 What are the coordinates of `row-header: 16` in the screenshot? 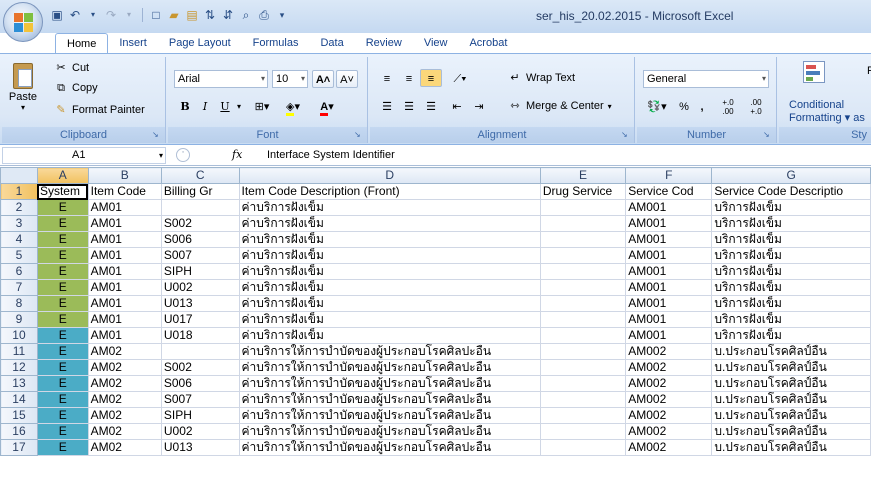 It's located at (19, 431).